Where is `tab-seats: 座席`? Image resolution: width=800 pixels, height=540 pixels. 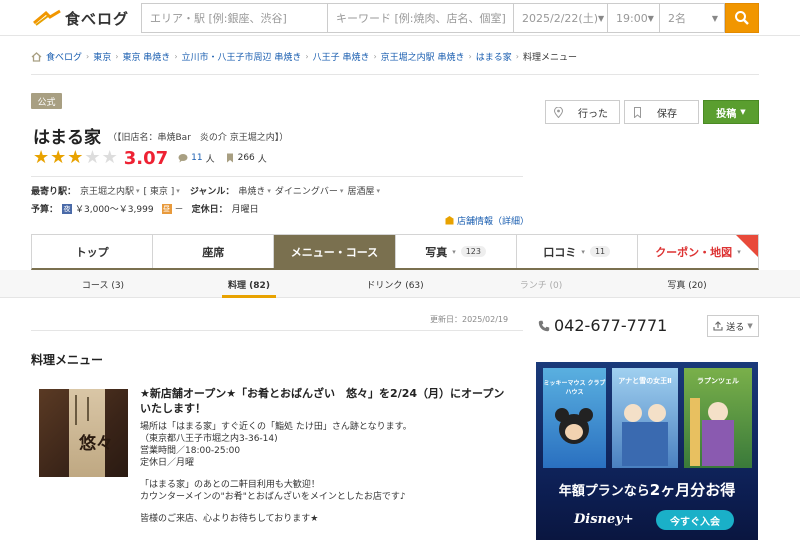
tab-seats: 座席 is located at coordinates (214, 251).